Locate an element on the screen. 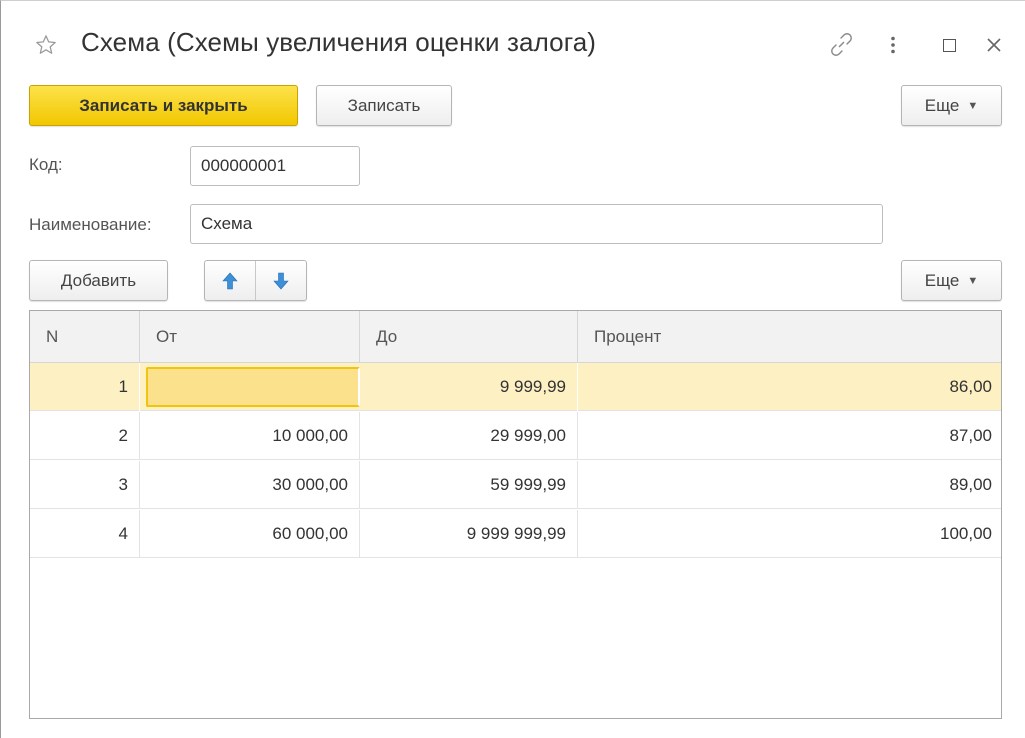  table-row: 4 60 000,00 9 999 999,99 100,00 is located at coordinates (515, 534).